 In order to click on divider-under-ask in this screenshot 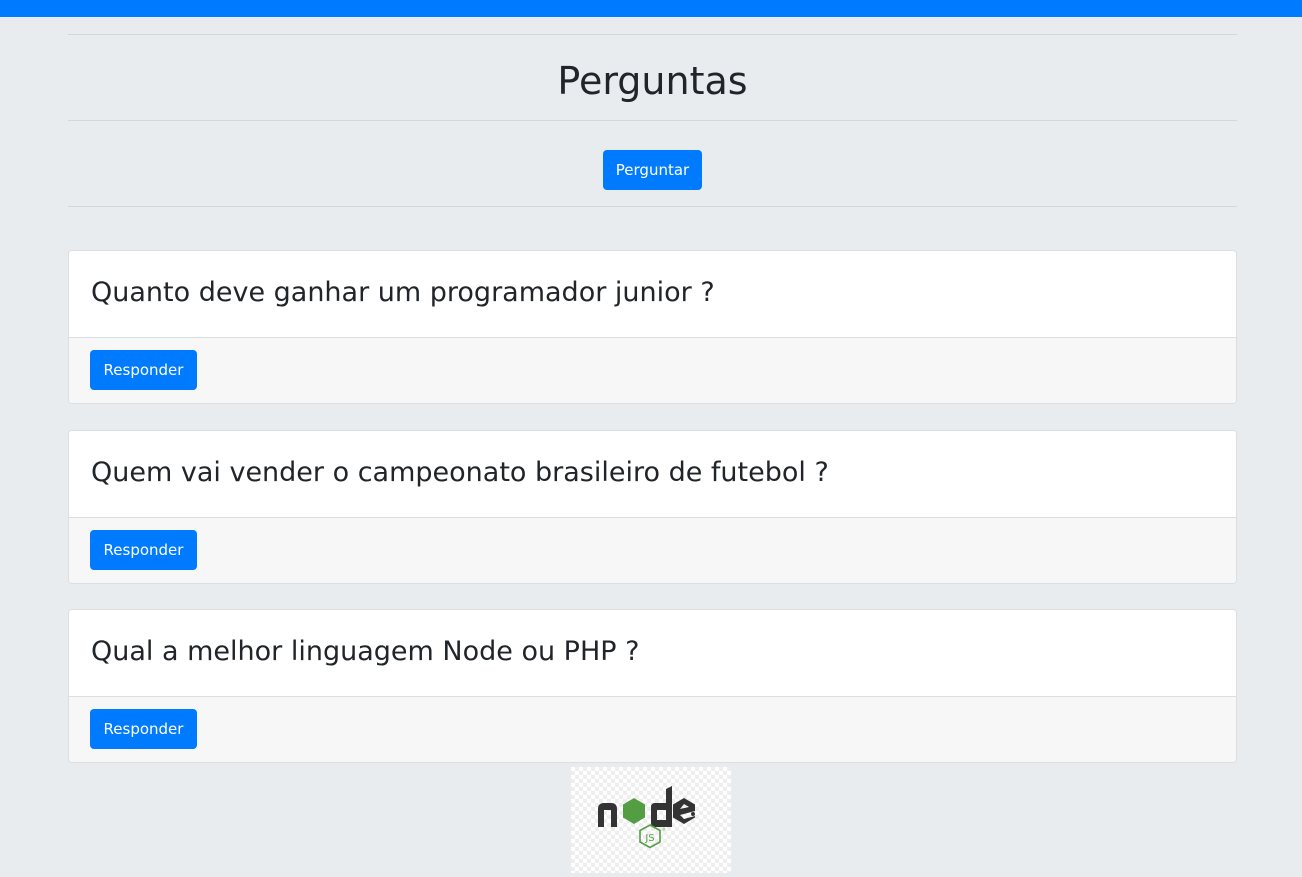, I will do `click(652, 206)`.